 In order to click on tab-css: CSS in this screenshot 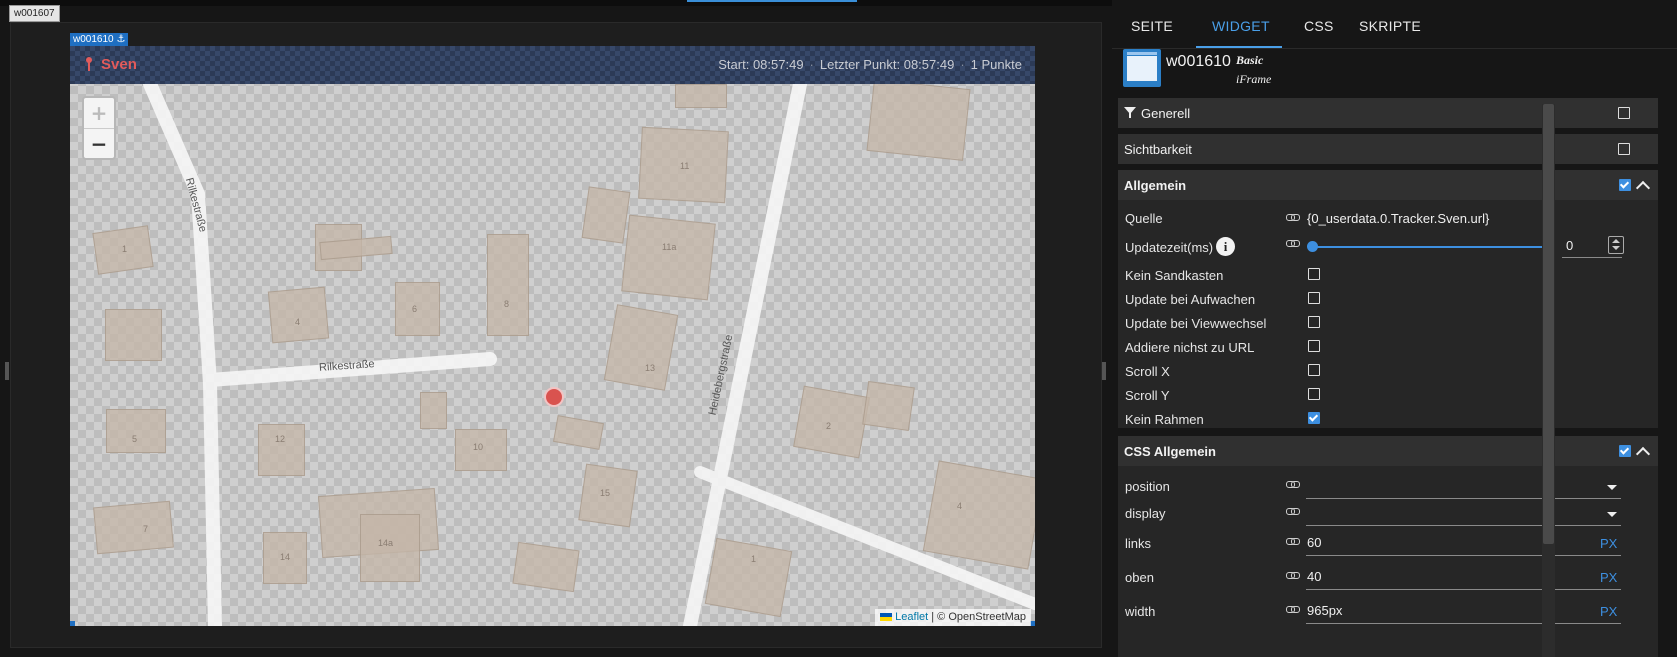, I will do `click(1319, 26)`.